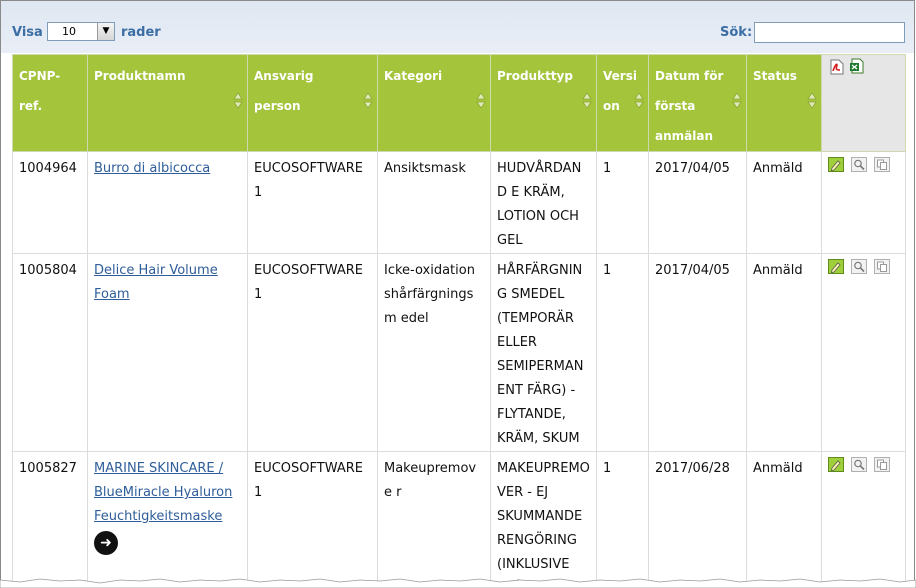 The image size is (916, 588). Describe the element at coordinates (141, 32) in the screenshot. I see `length-label-suffix: rader` at that location.